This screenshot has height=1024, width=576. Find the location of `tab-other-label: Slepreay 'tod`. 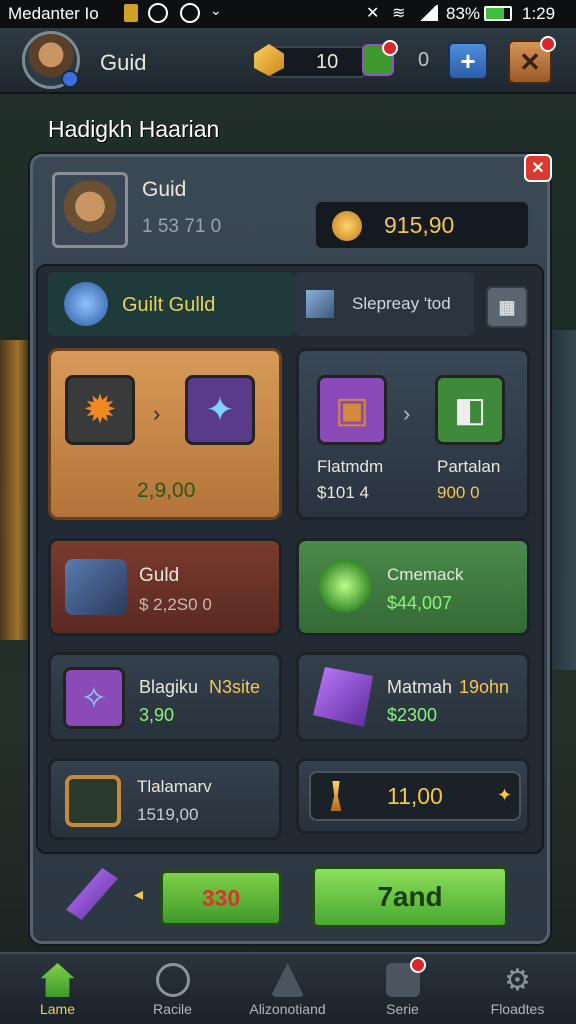

tab-other-label: Slepreay 'tod is located at coordinates (401, 303).